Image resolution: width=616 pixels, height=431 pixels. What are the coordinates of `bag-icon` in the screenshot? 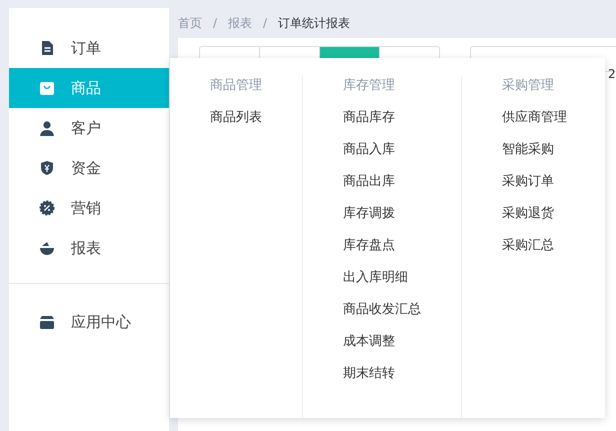 It's located at (47, 88).